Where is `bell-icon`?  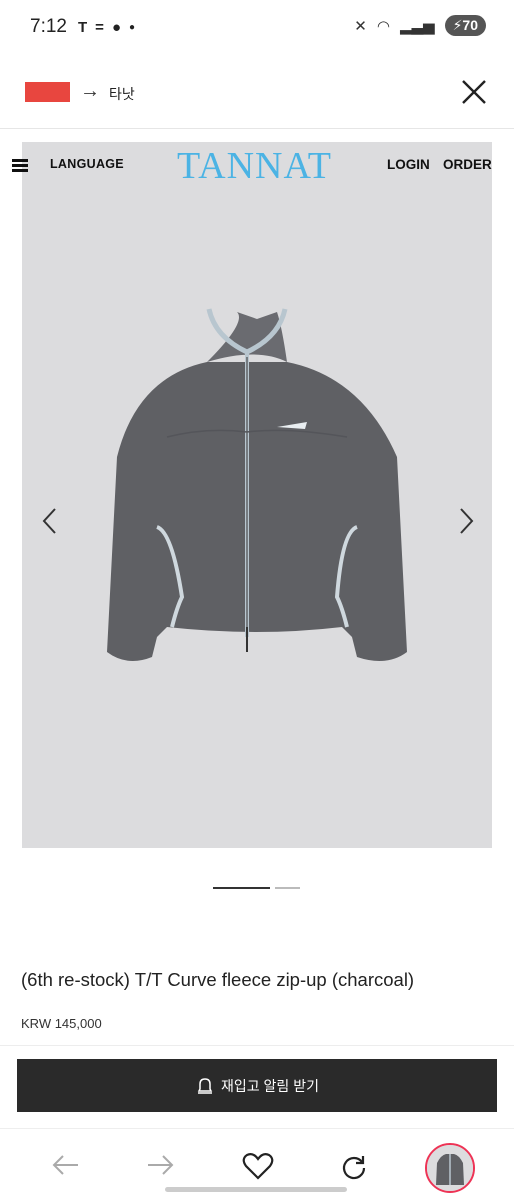 bell-icon is located at coordinates (205, 1085).